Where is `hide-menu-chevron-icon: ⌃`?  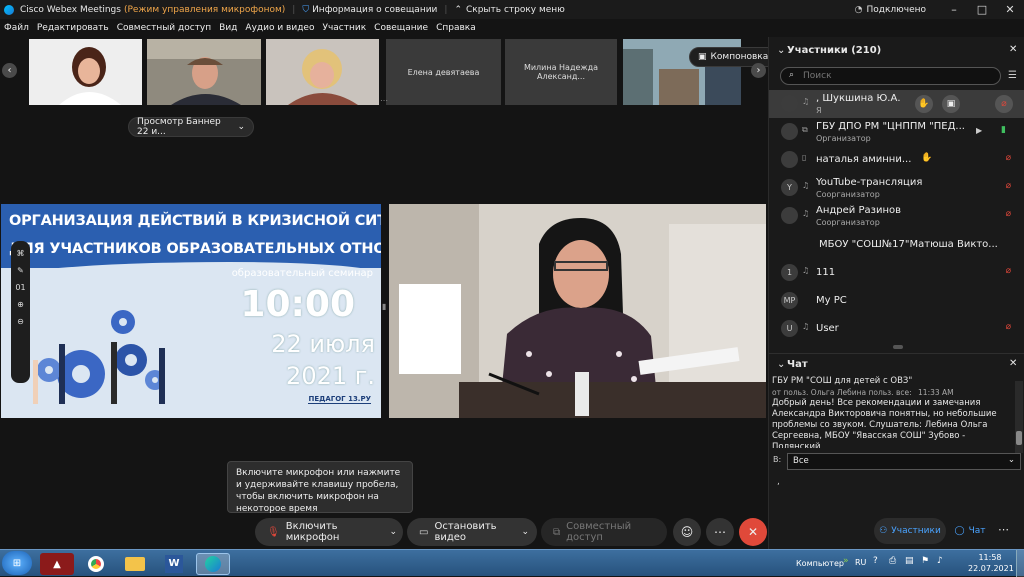 hide-menu-chevron-icon: ⌃ is located at coordinates (458, 10).